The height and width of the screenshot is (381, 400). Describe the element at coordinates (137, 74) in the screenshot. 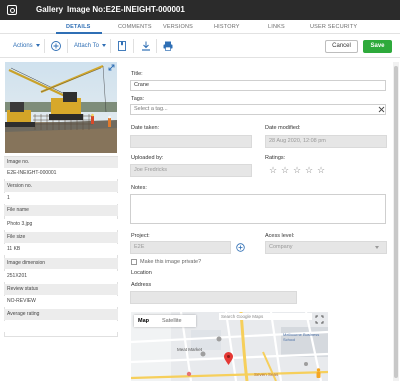

I see `title-label: Title:` at that location.